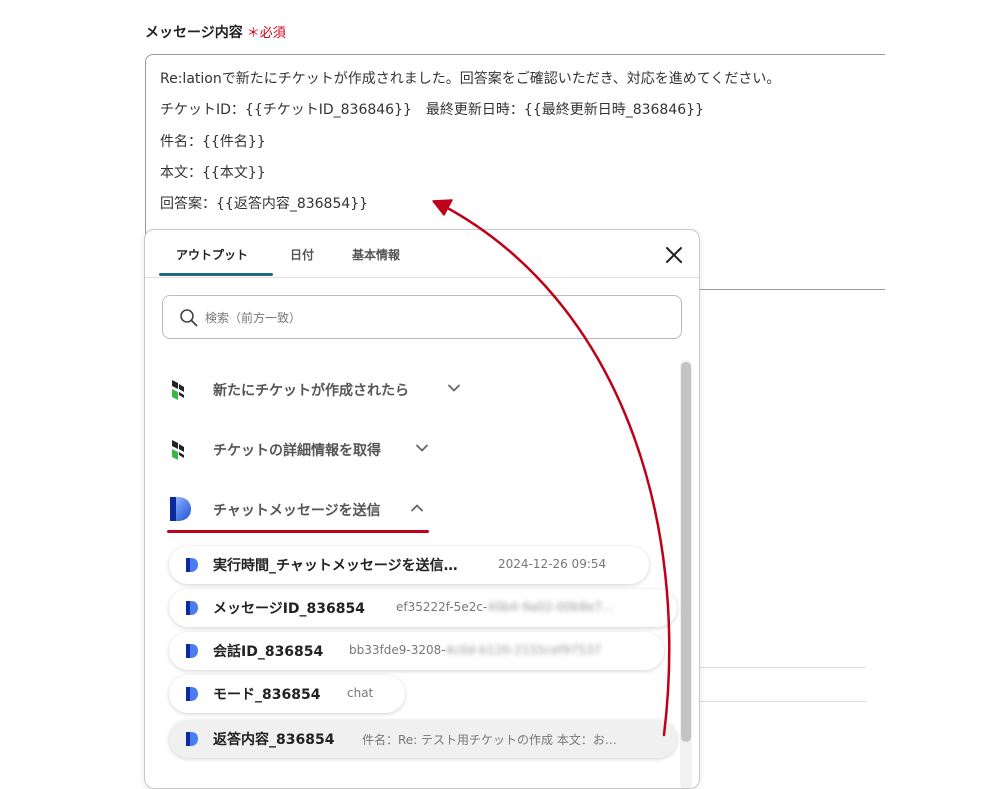 The height and width of the screenshot is (789, 1000). What do you see at coordinates (376, 254) in the screenshot?
I see `tab-basic-info: 基本情報` at bounding box center [376, 254].